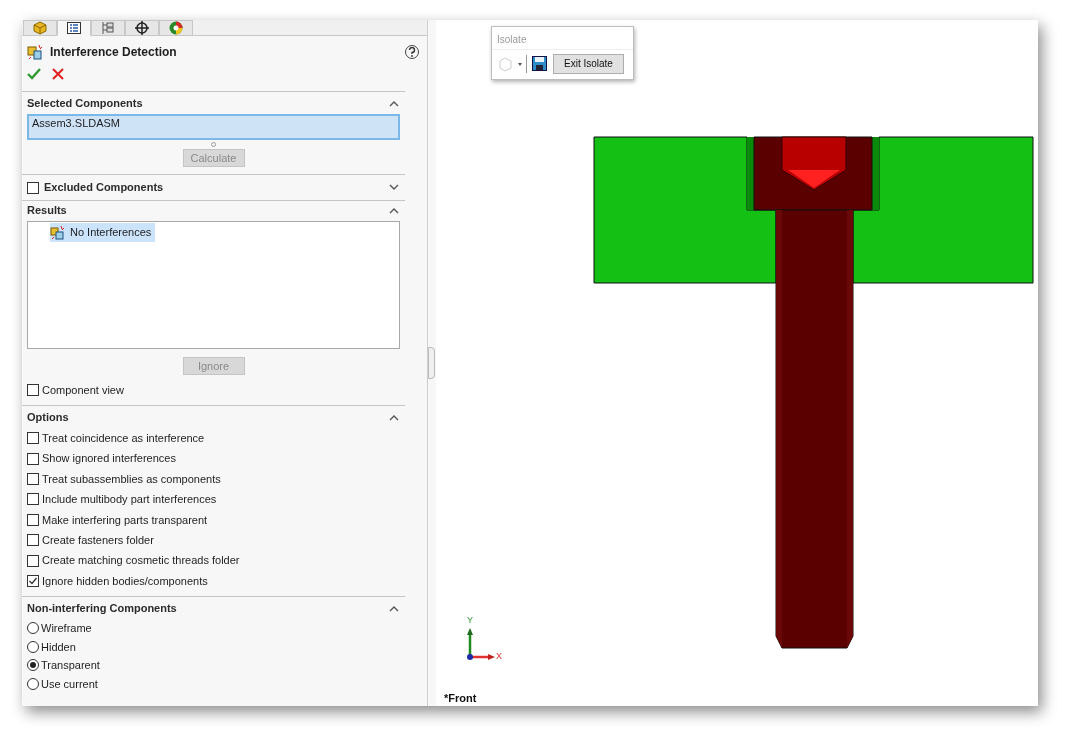 This screenshot has height=749, width=1080. Describe the element at coordinates (85, 103) in the screenshot. I see `section-title: Selected Components` at that location.